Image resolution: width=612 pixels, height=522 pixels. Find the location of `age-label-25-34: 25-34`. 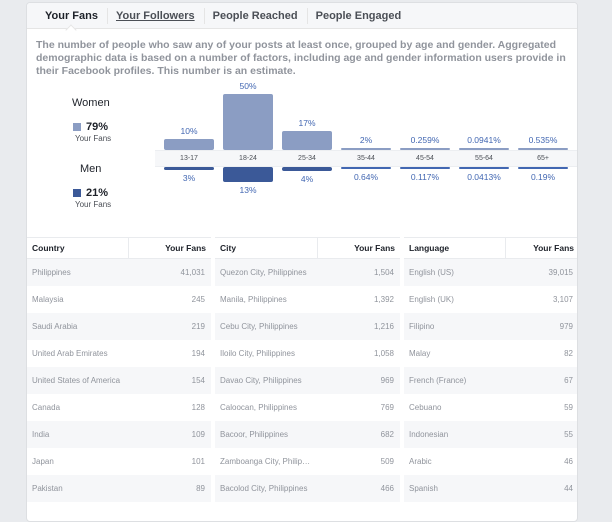

age-label-25-34: 25-34 is located at coordinates (307, 158).